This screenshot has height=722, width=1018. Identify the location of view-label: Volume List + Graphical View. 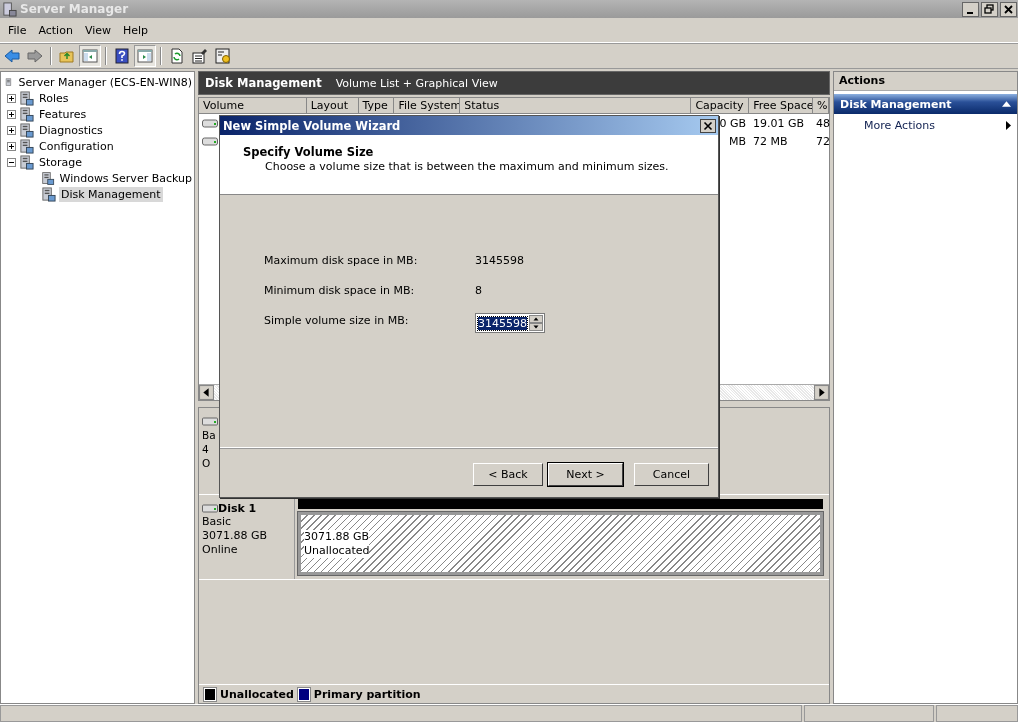
(416, 83).